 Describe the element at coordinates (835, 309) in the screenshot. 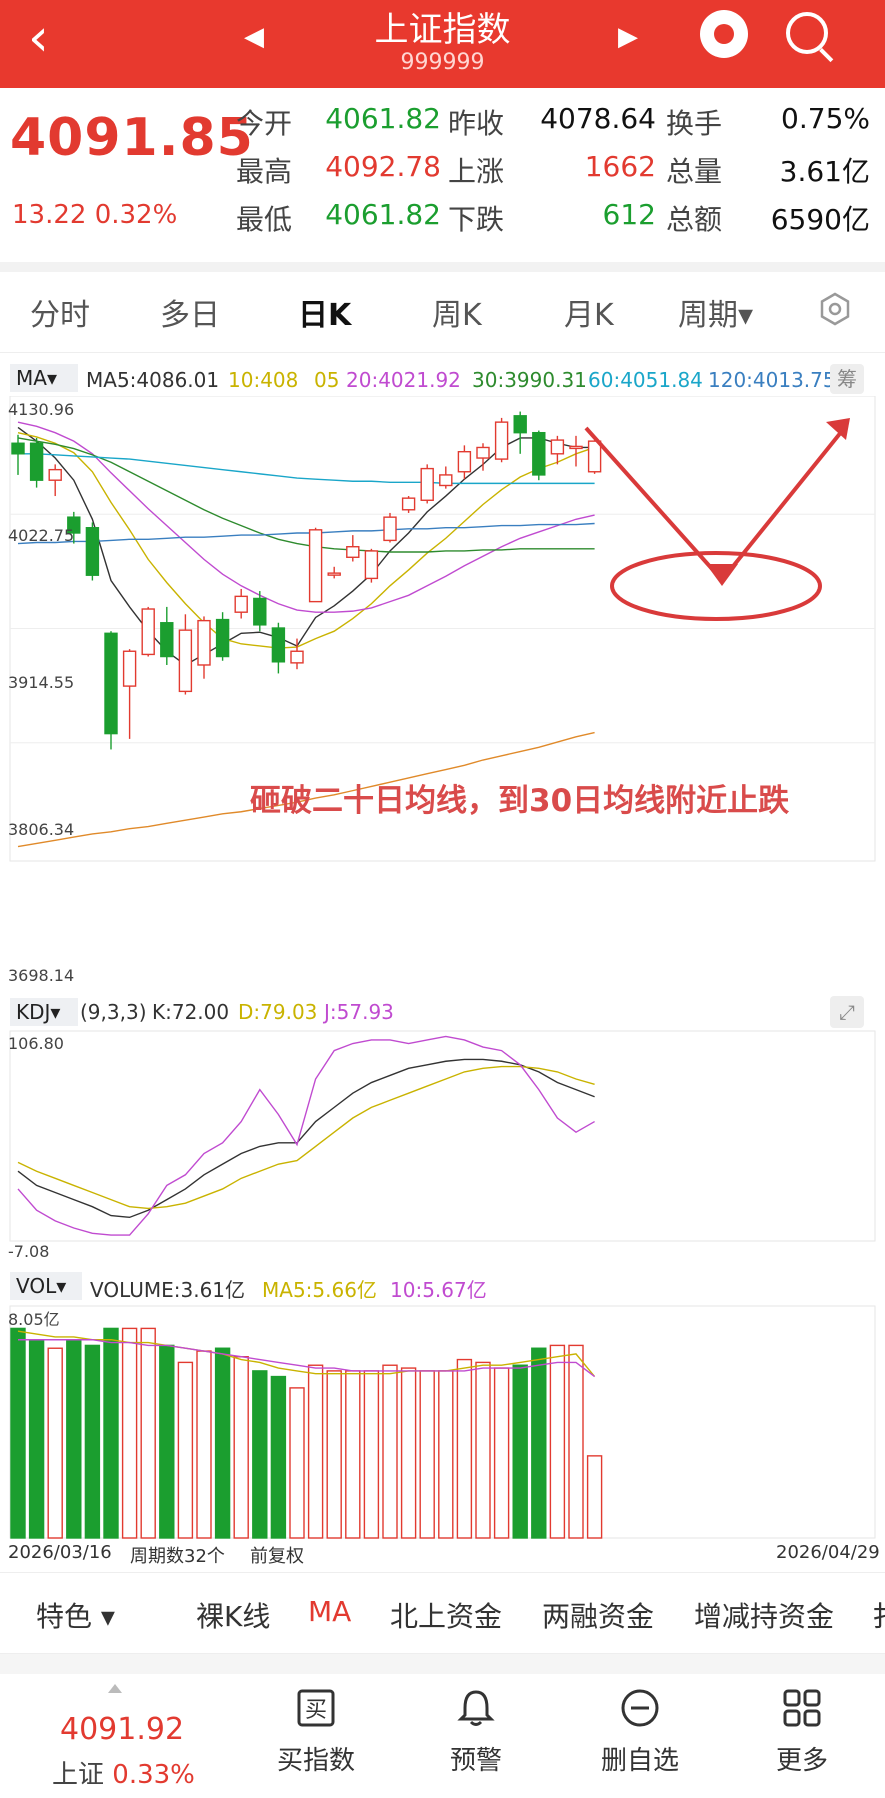

I see `settings-hex-icon` at that location.